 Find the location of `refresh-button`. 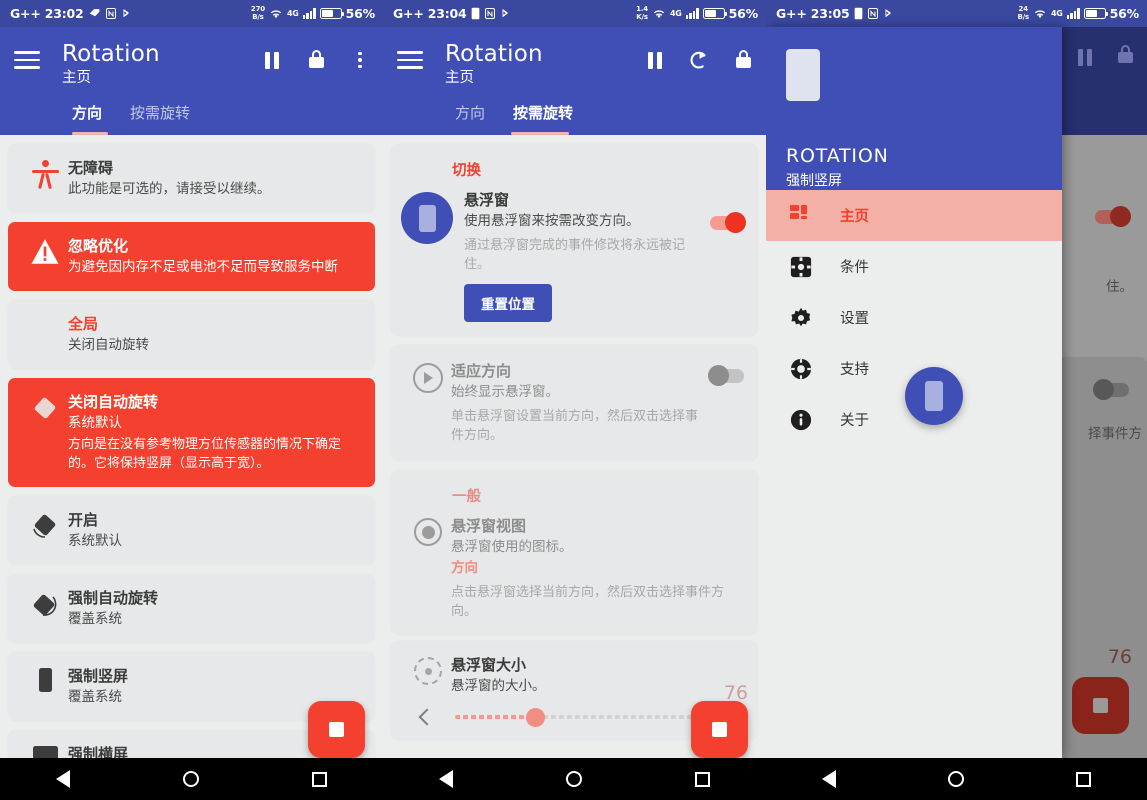

refresh-button is located at coordinates (699, 60).